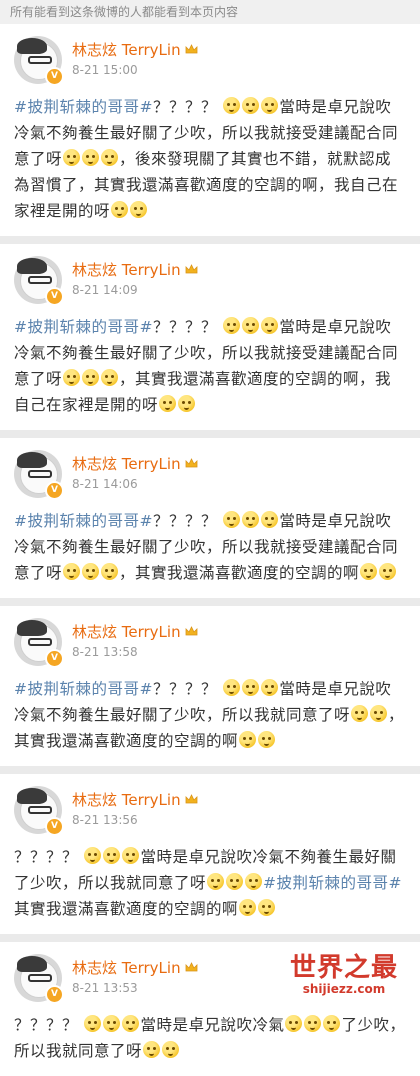 The height and width of the screenshot is (1076, 420). Describe the element at coordinates (210, 479) in the screenshot. I see `post-header: V 林志炫 TerryLin 8-21 14:06` at that location.